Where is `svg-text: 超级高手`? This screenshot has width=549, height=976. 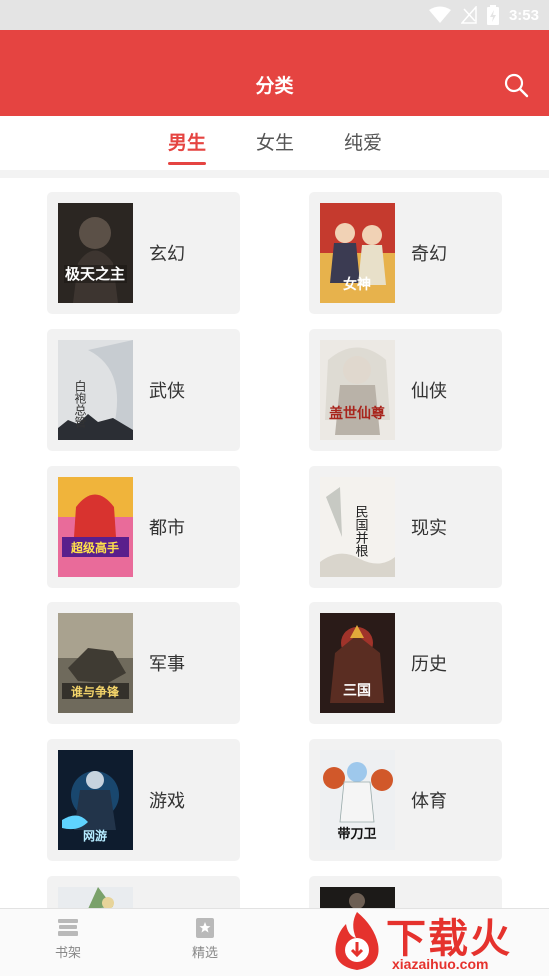
svg-text: 超级高手 is located at coordinates (94, 547).